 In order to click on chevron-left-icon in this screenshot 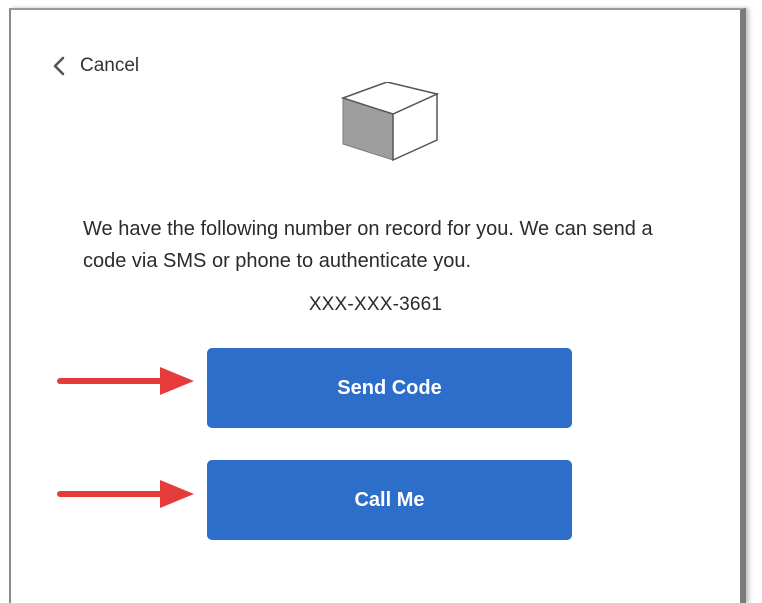, I will do `click(59, 66)`.